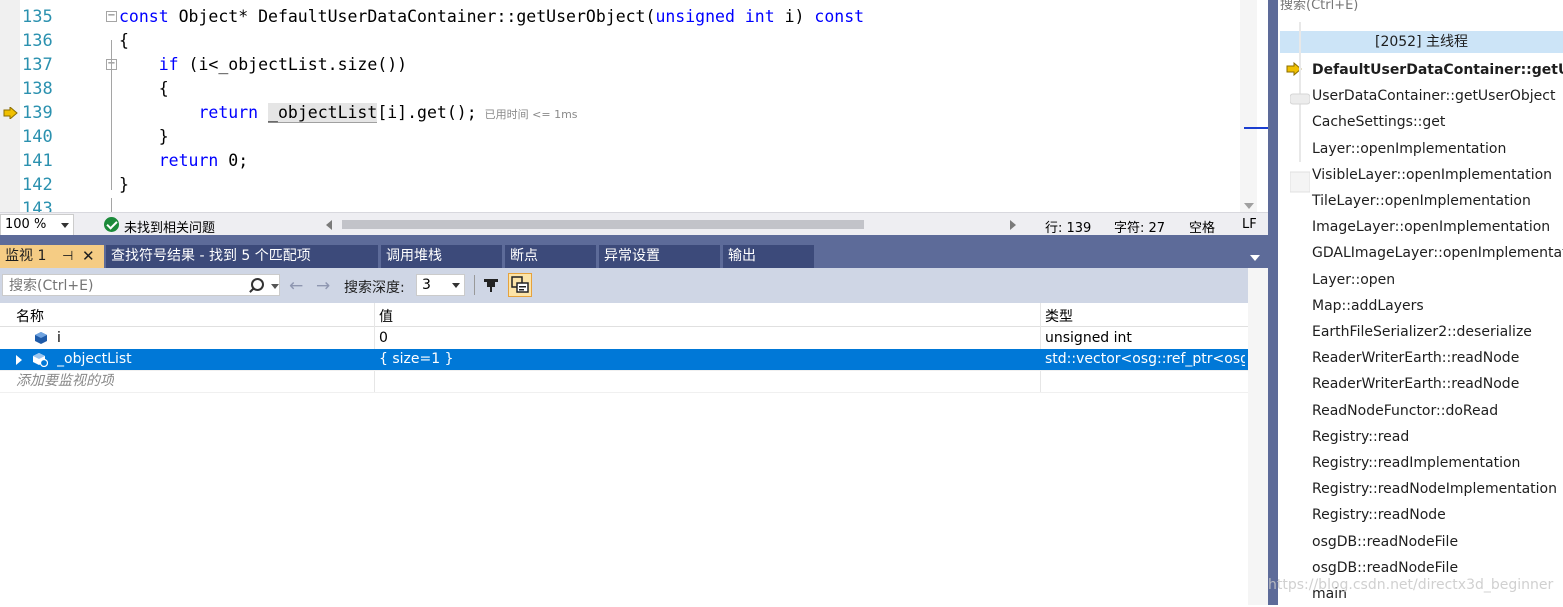  I want to click on hex-display-button, so click(520, 285).